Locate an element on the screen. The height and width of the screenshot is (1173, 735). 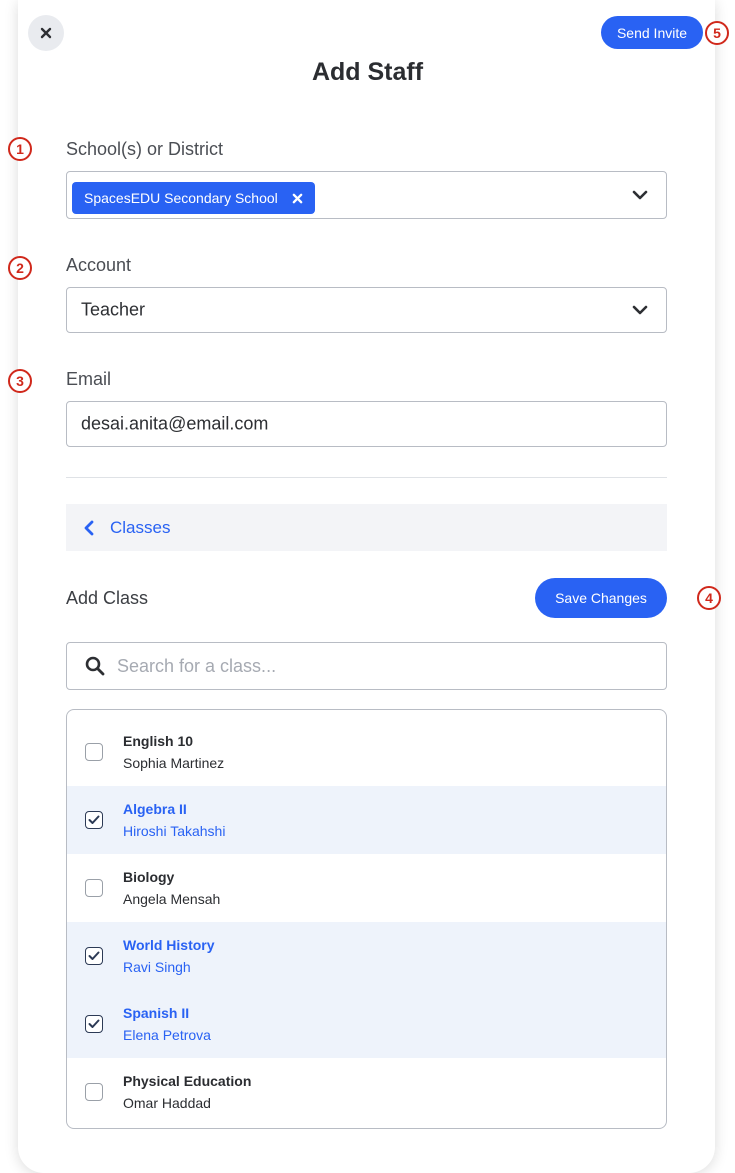
class-name: English 10 is located at coordinates (158, 741).